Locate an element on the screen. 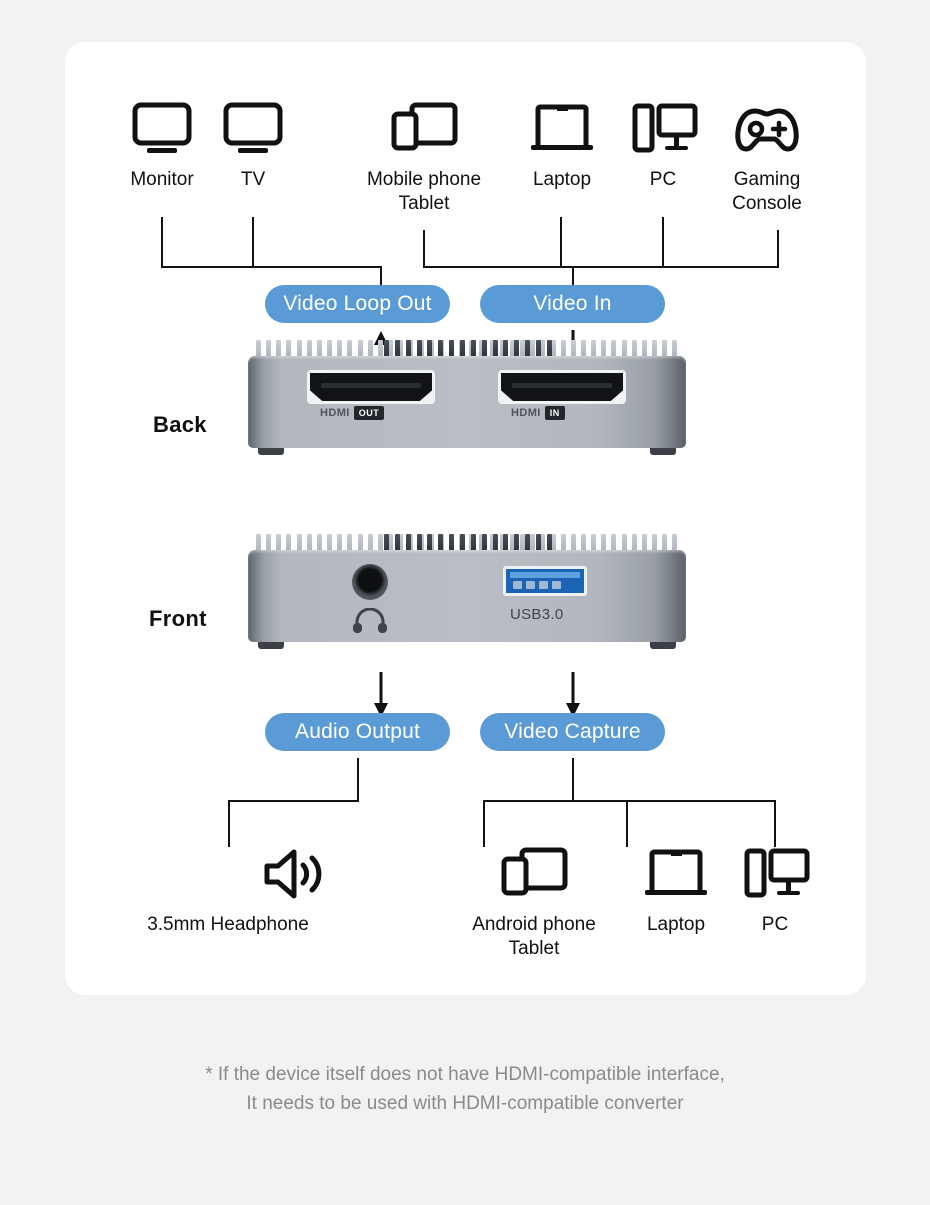 The height and width of the screenshot is (1205, 930). pill-video-in-label: Video In is located at coordinates (572, 303).